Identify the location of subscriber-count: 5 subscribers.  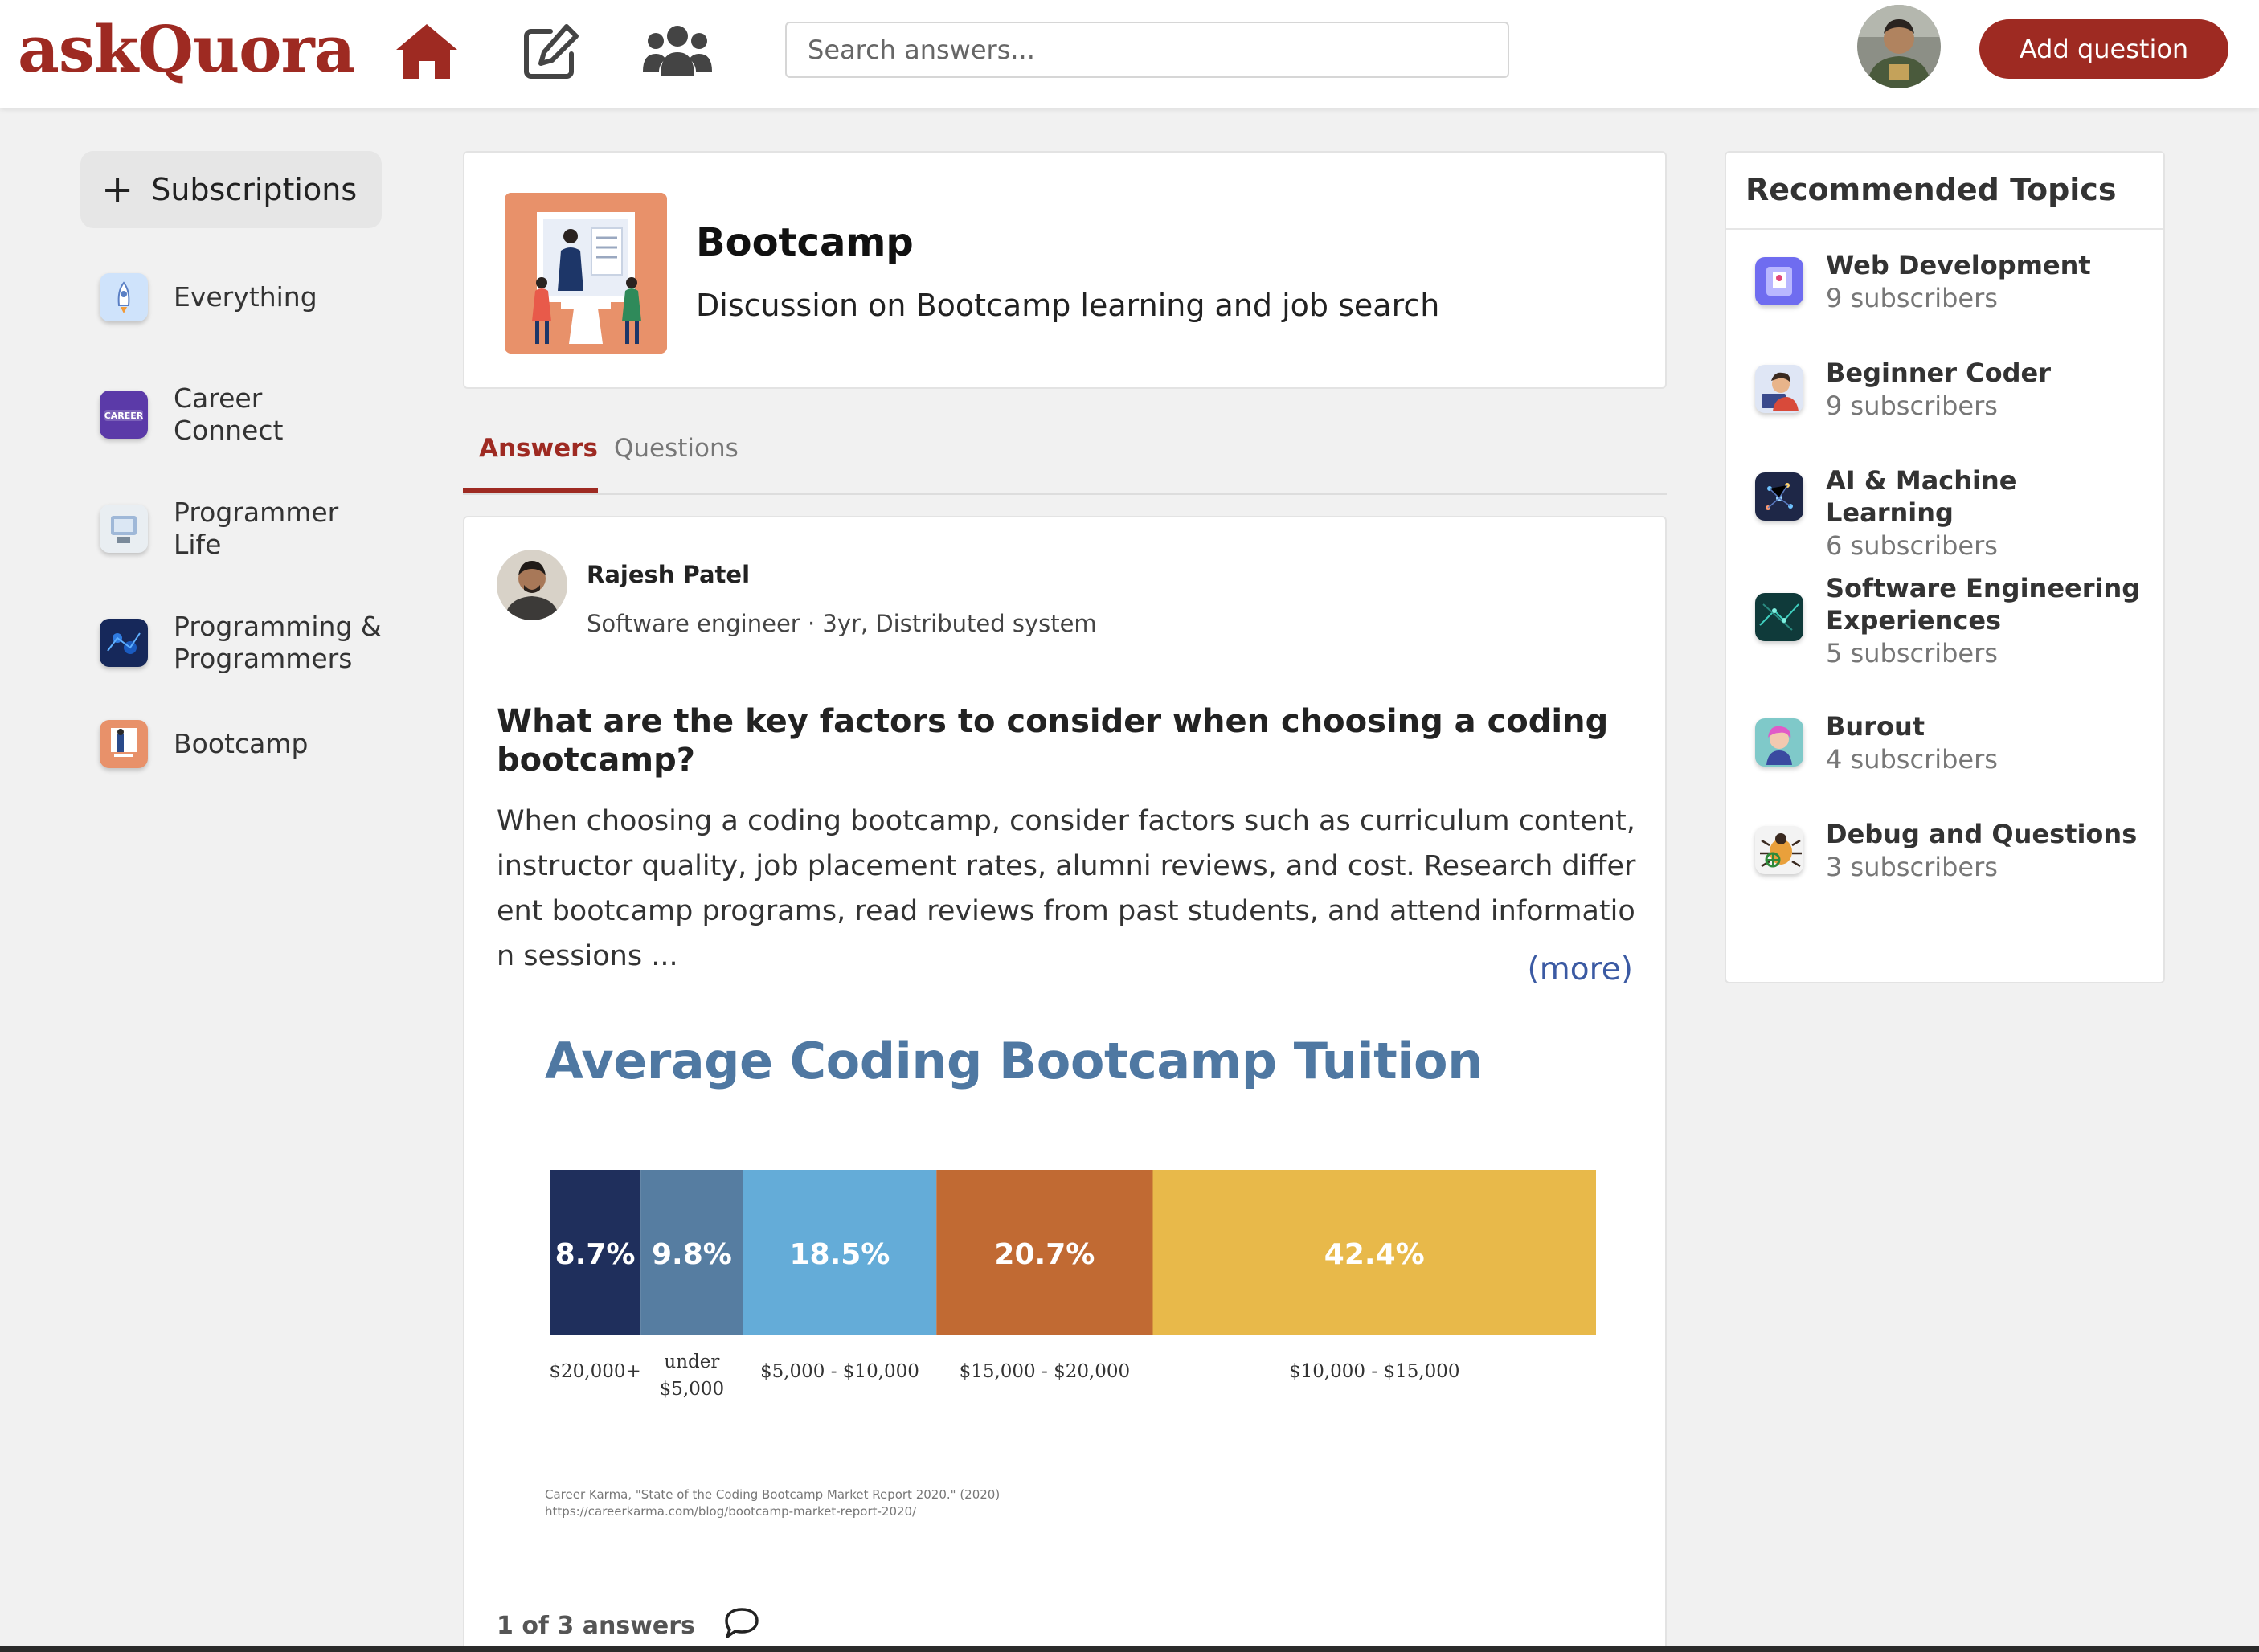
(1912, 654).